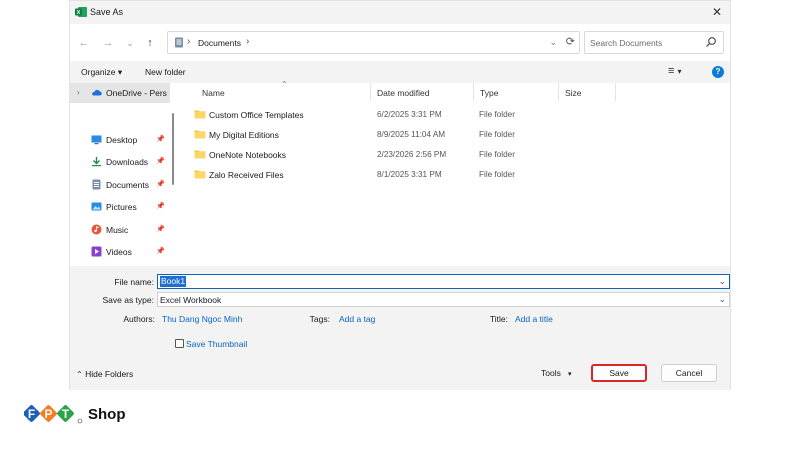 The width and height of the screenshot is (800, 450). I want to click on navigation-scrollbar, so click(173, 149).